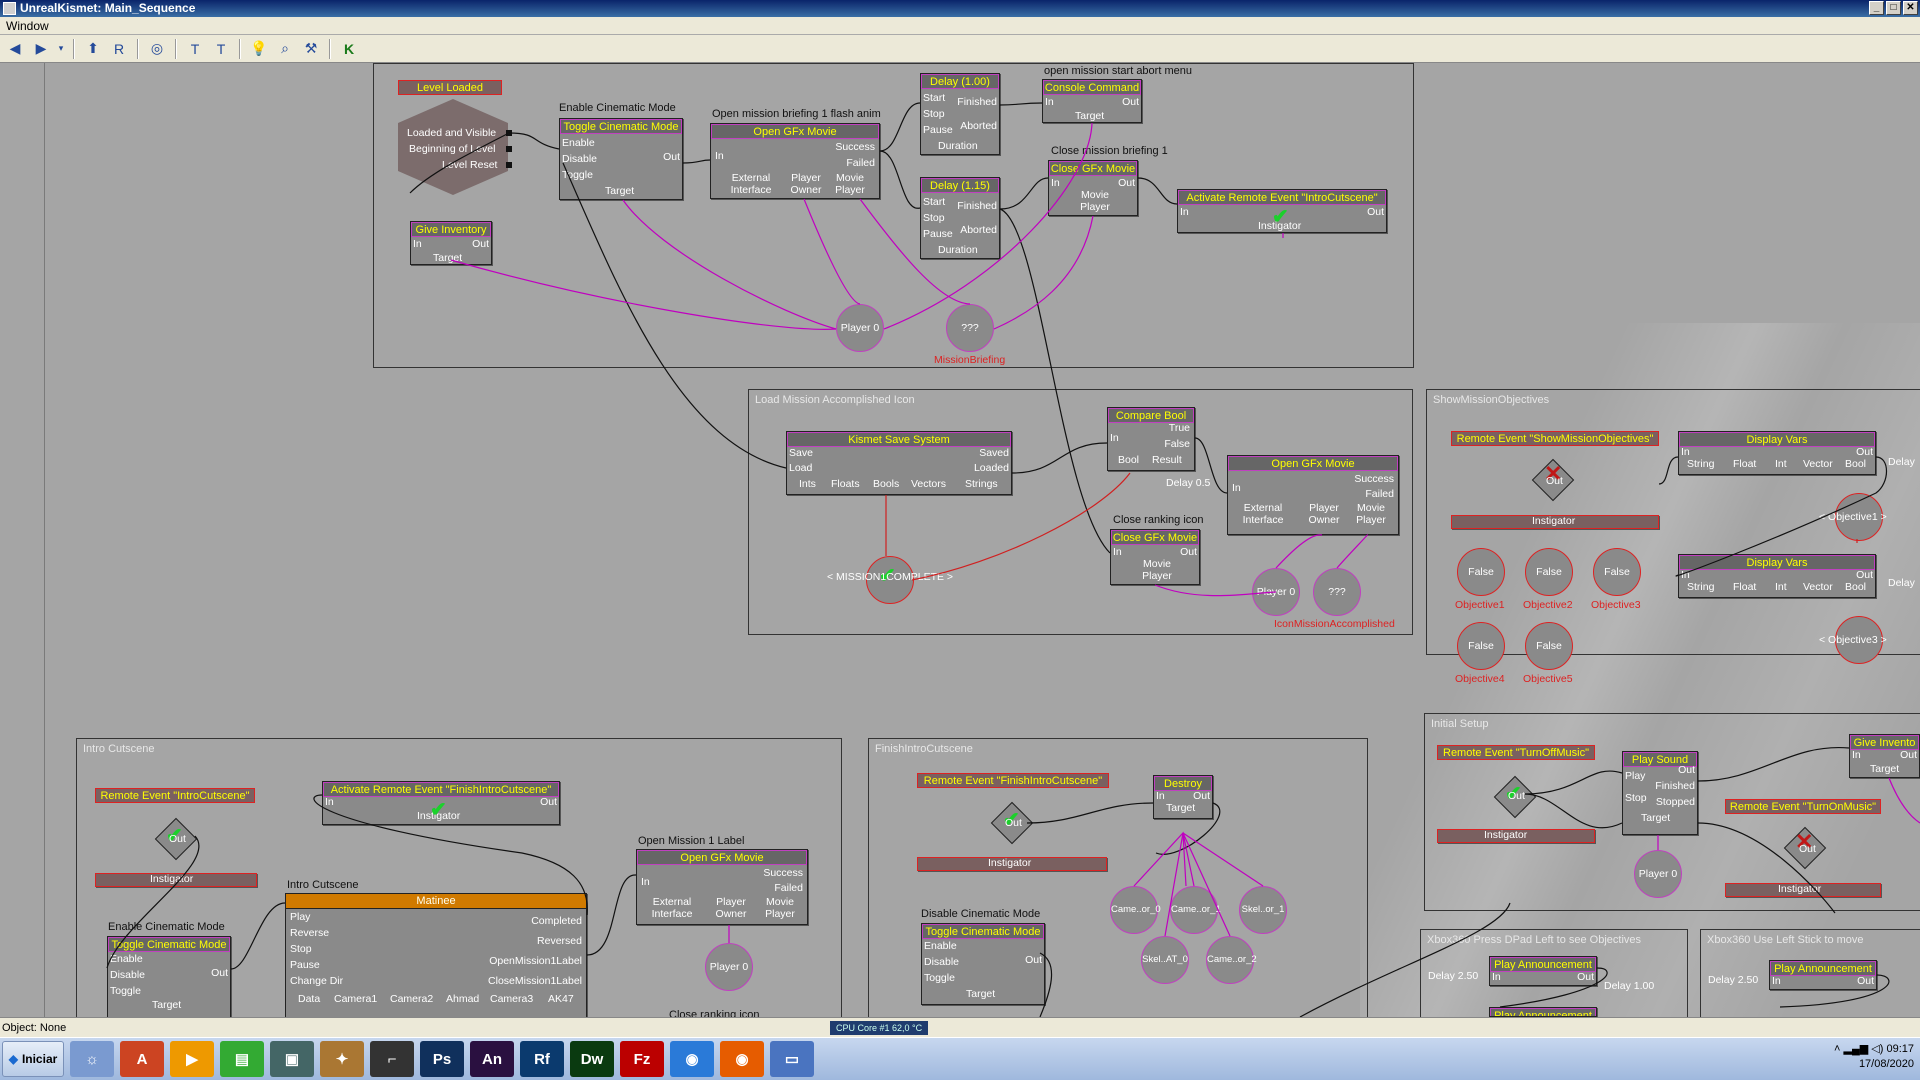 The width and height of the screenshot is (1920, 1080). What do you see at coordinates (342, 1059) in the screenshot?
I see `taskbar-app-tools-icon: ✦` at bounding box center [342, 1059].